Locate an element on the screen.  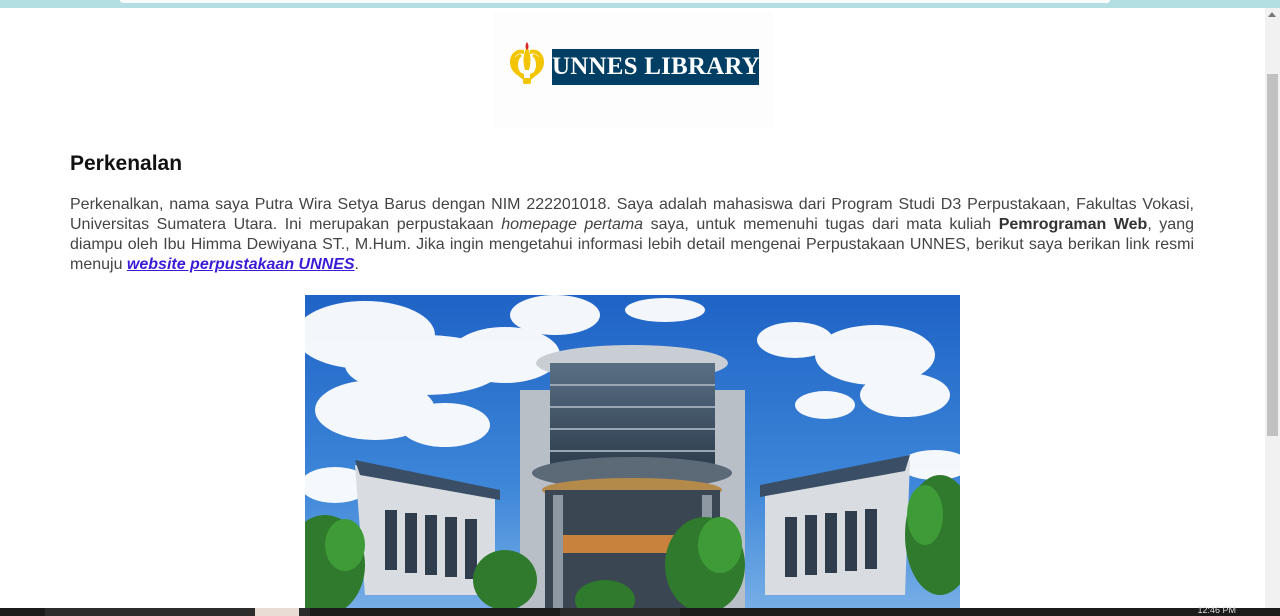
unnes-library-link: website perpustakaan UNNES is located at coordinates (241, 264).